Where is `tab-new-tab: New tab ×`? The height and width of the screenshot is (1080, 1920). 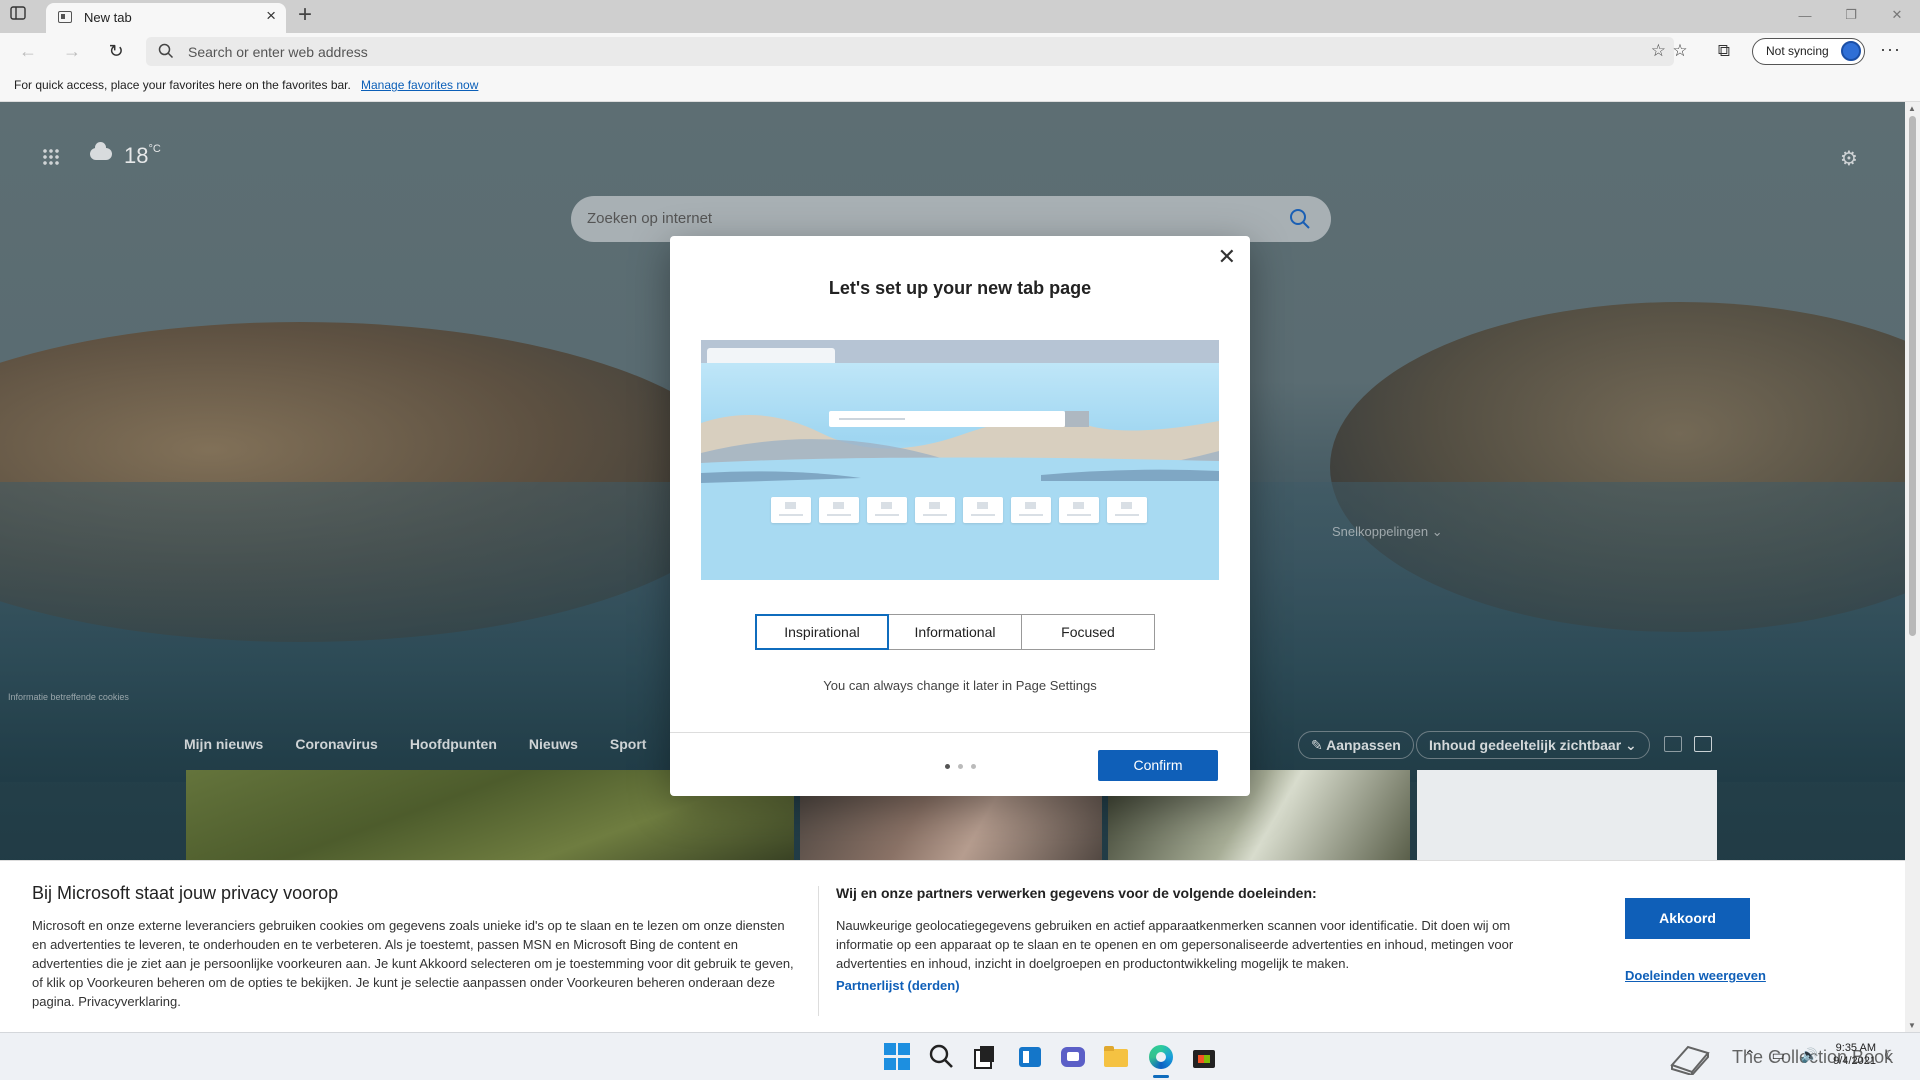
tab-new-tab: New tab × is located at coordinates (166, 18).